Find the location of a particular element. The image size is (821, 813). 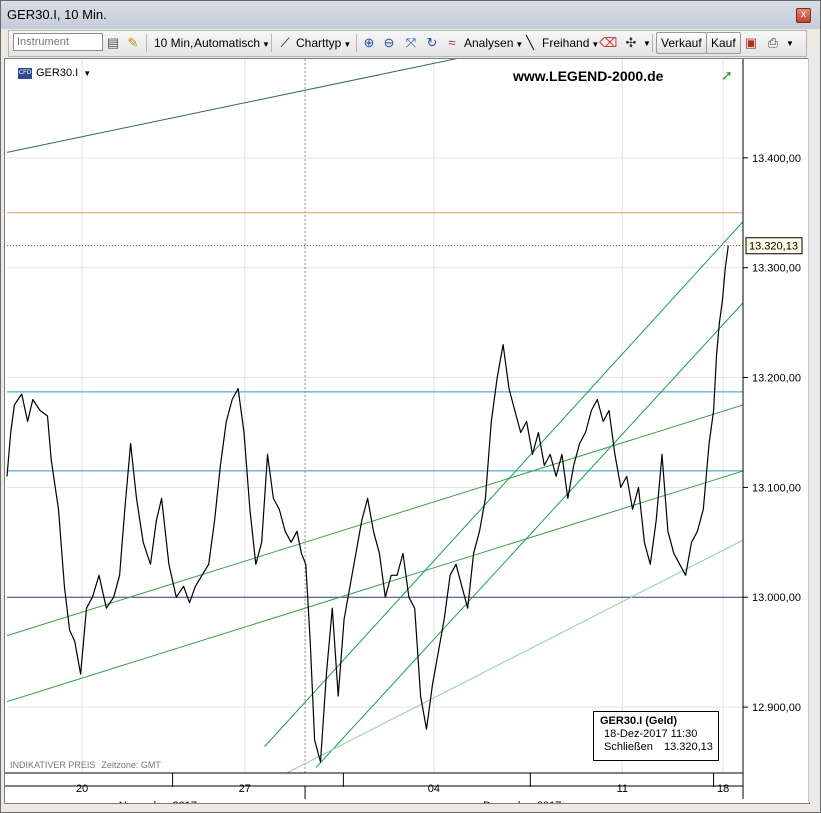

info-close-label: Schließen is located at coordinates (628, 747).